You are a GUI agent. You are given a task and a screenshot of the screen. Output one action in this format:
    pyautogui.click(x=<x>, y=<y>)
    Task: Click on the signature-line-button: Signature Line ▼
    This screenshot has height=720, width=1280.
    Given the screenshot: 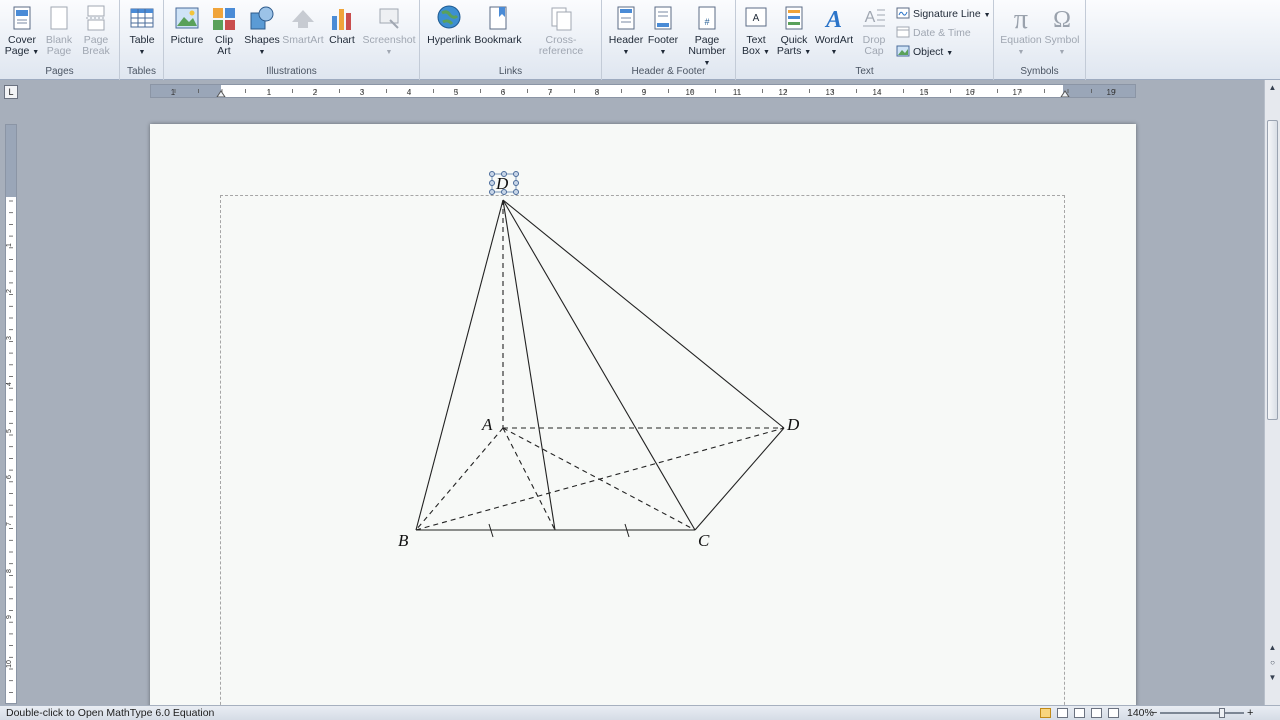 What is the action you would take?
    pyautogui.click(x=943, y=14)
    